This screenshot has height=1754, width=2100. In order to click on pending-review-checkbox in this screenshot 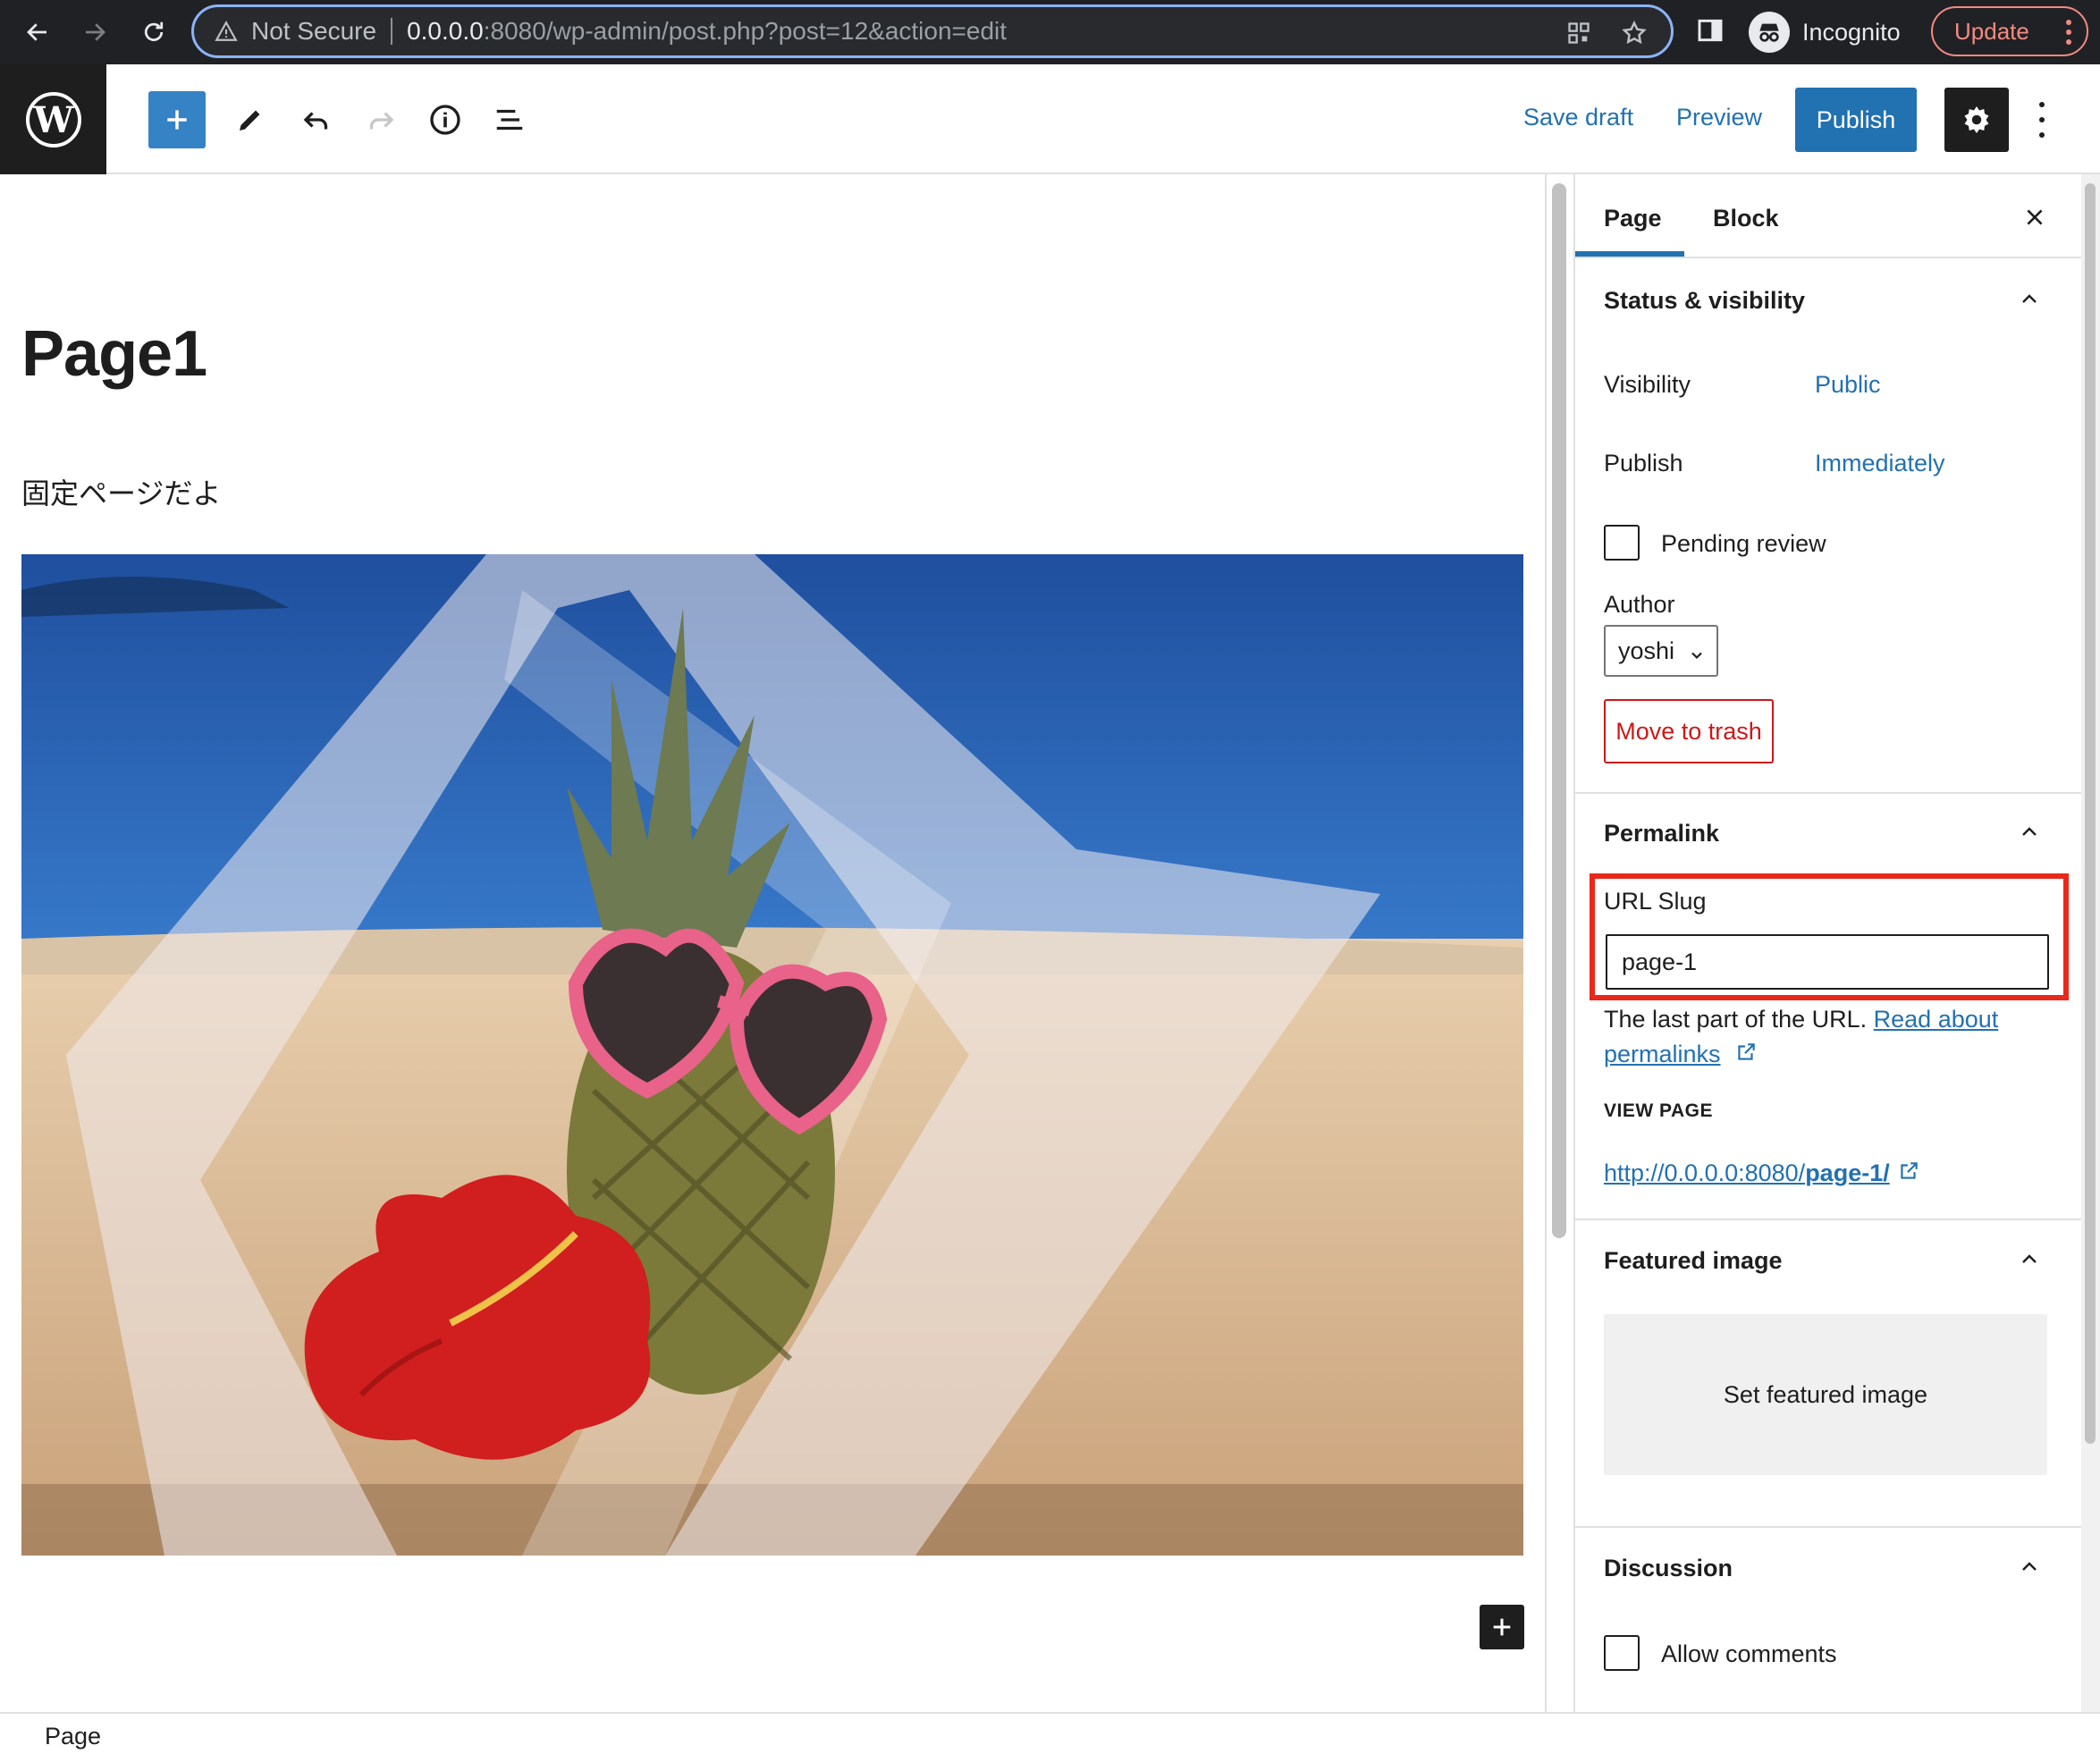, I will do `click(1622, 543)`.